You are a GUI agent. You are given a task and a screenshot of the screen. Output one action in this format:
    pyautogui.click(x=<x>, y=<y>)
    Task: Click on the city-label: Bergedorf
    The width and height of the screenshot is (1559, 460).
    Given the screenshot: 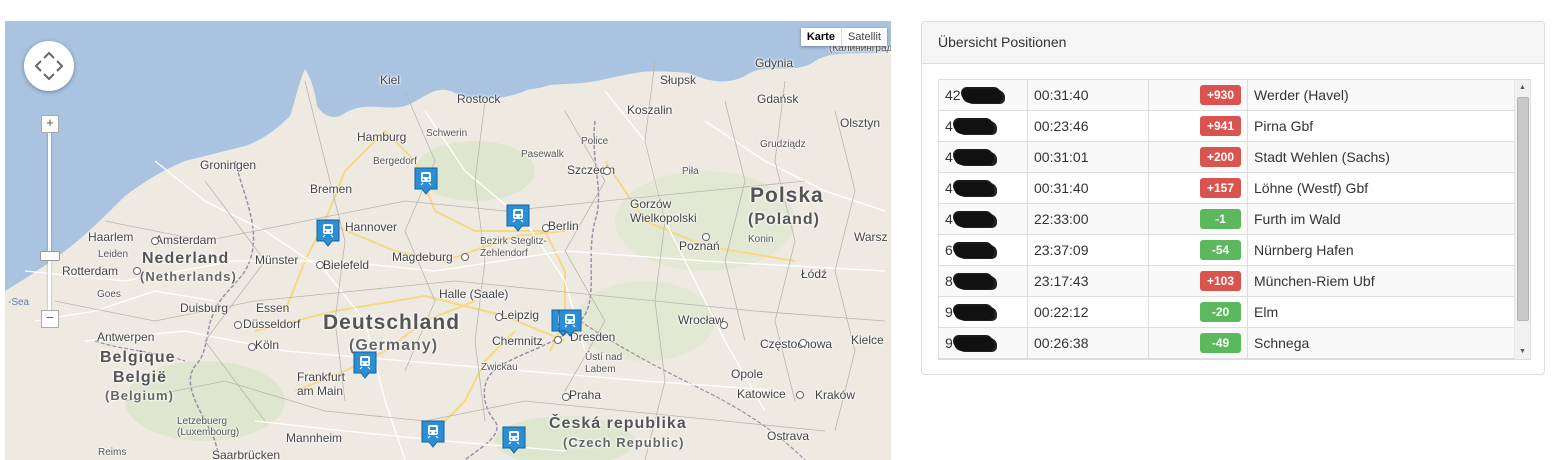 What is the action you would take?
    pyautogui.click(x=395, y=161)
    